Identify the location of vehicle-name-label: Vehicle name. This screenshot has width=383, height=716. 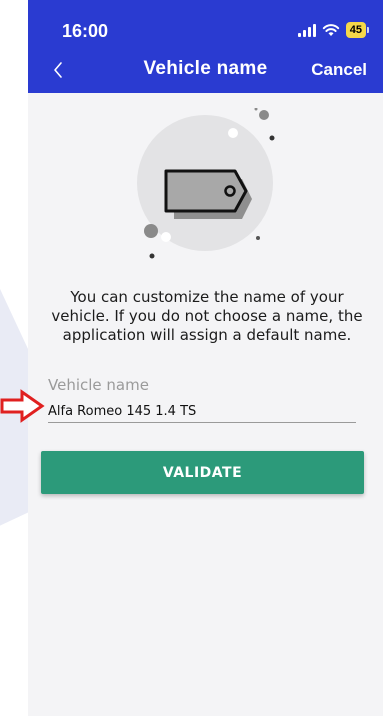
(98, 385).